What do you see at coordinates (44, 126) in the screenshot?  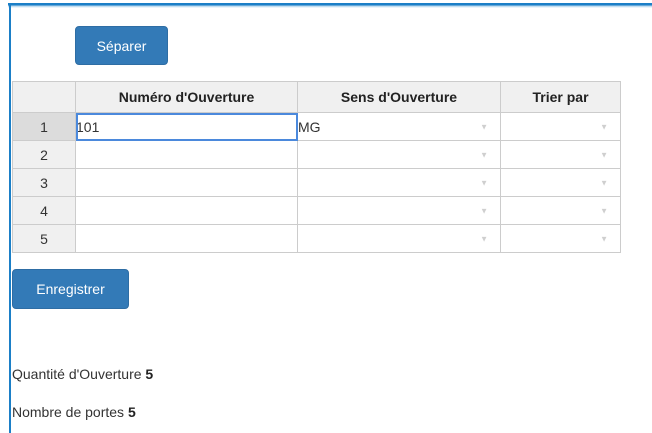 I see `row-header: 1` at bounding box center [44, 126].